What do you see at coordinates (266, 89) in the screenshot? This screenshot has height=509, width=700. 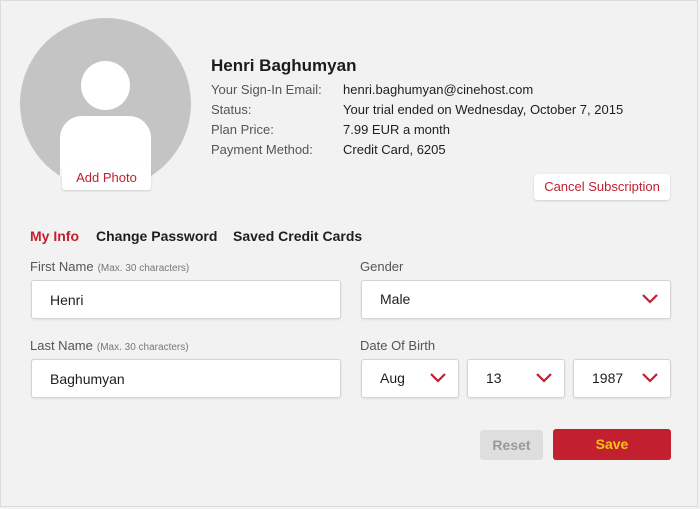 I see `info-label: Your Sign-In Email:` at bounding box center [266, 89].